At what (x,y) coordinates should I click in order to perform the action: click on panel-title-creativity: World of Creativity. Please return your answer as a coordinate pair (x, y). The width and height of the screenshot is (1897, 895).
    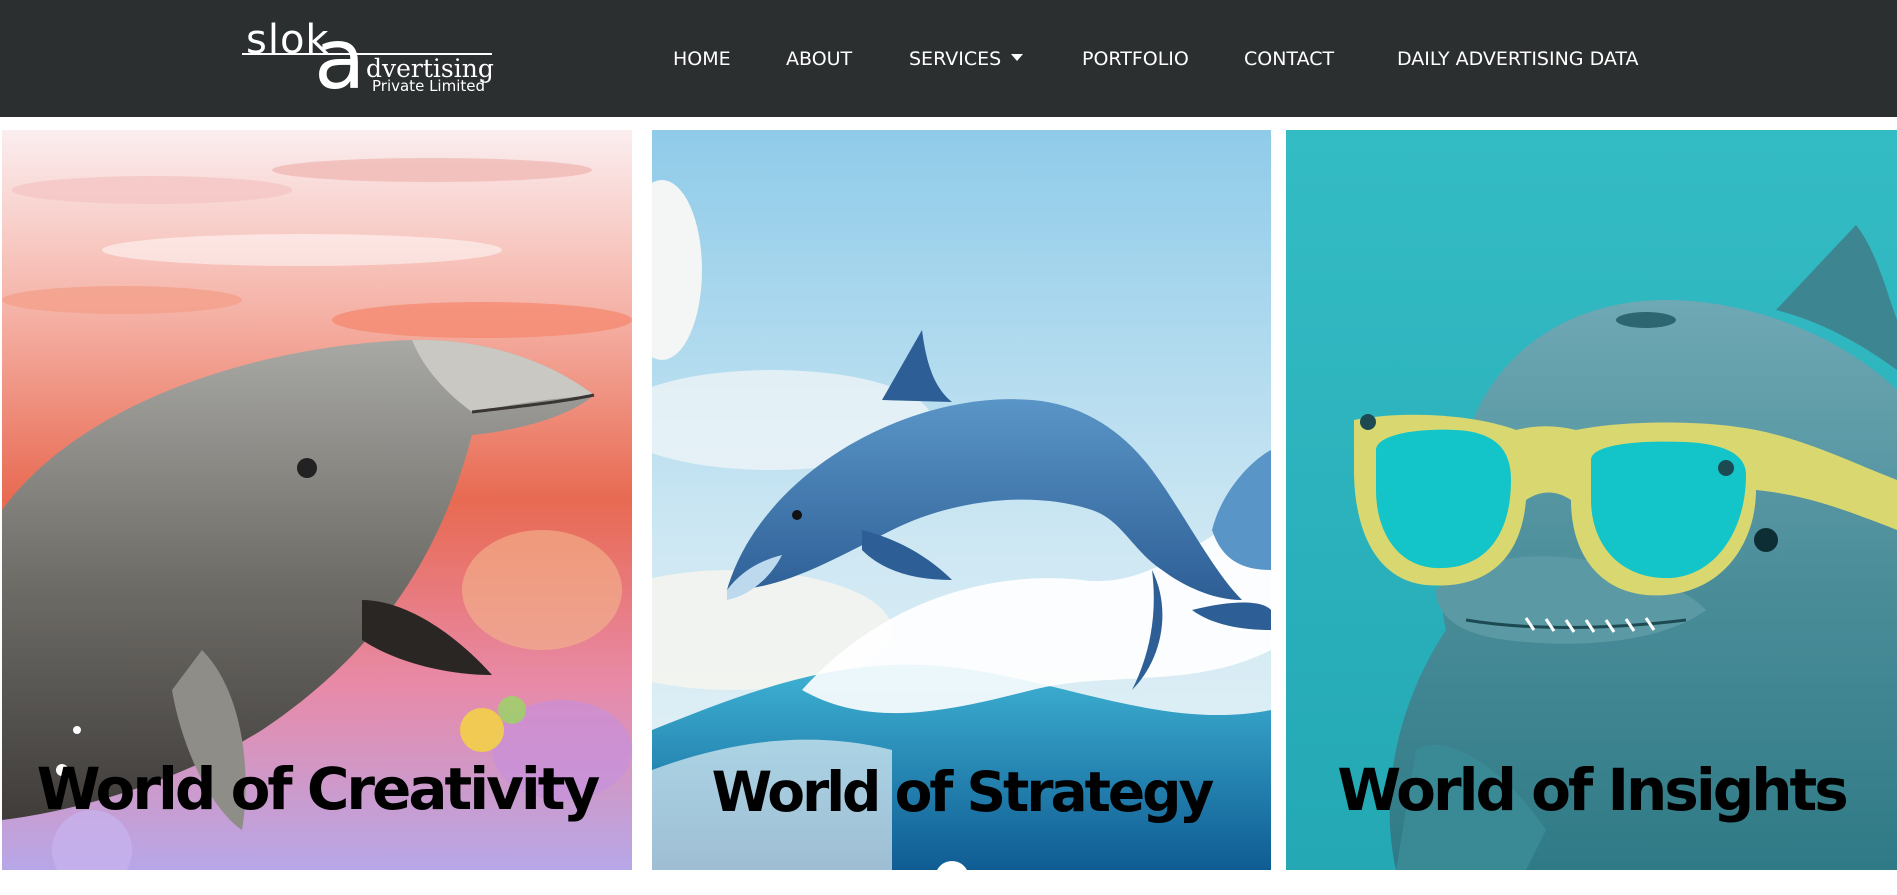
    Looking at the image, I should click on (318, 789).